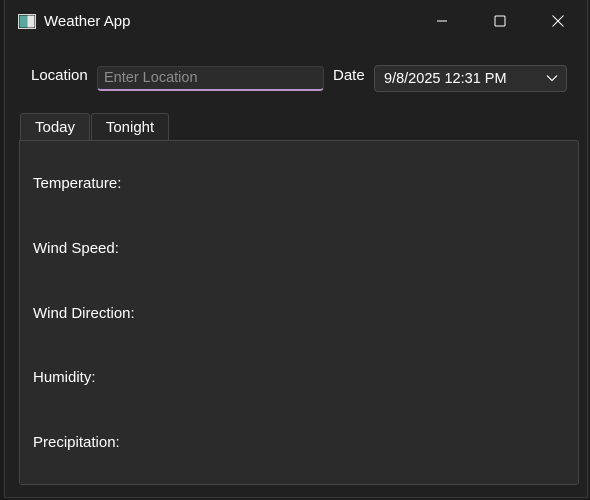 This screenshot has width=590, height=500. I want to click on minimize-button, so click(442, 21).